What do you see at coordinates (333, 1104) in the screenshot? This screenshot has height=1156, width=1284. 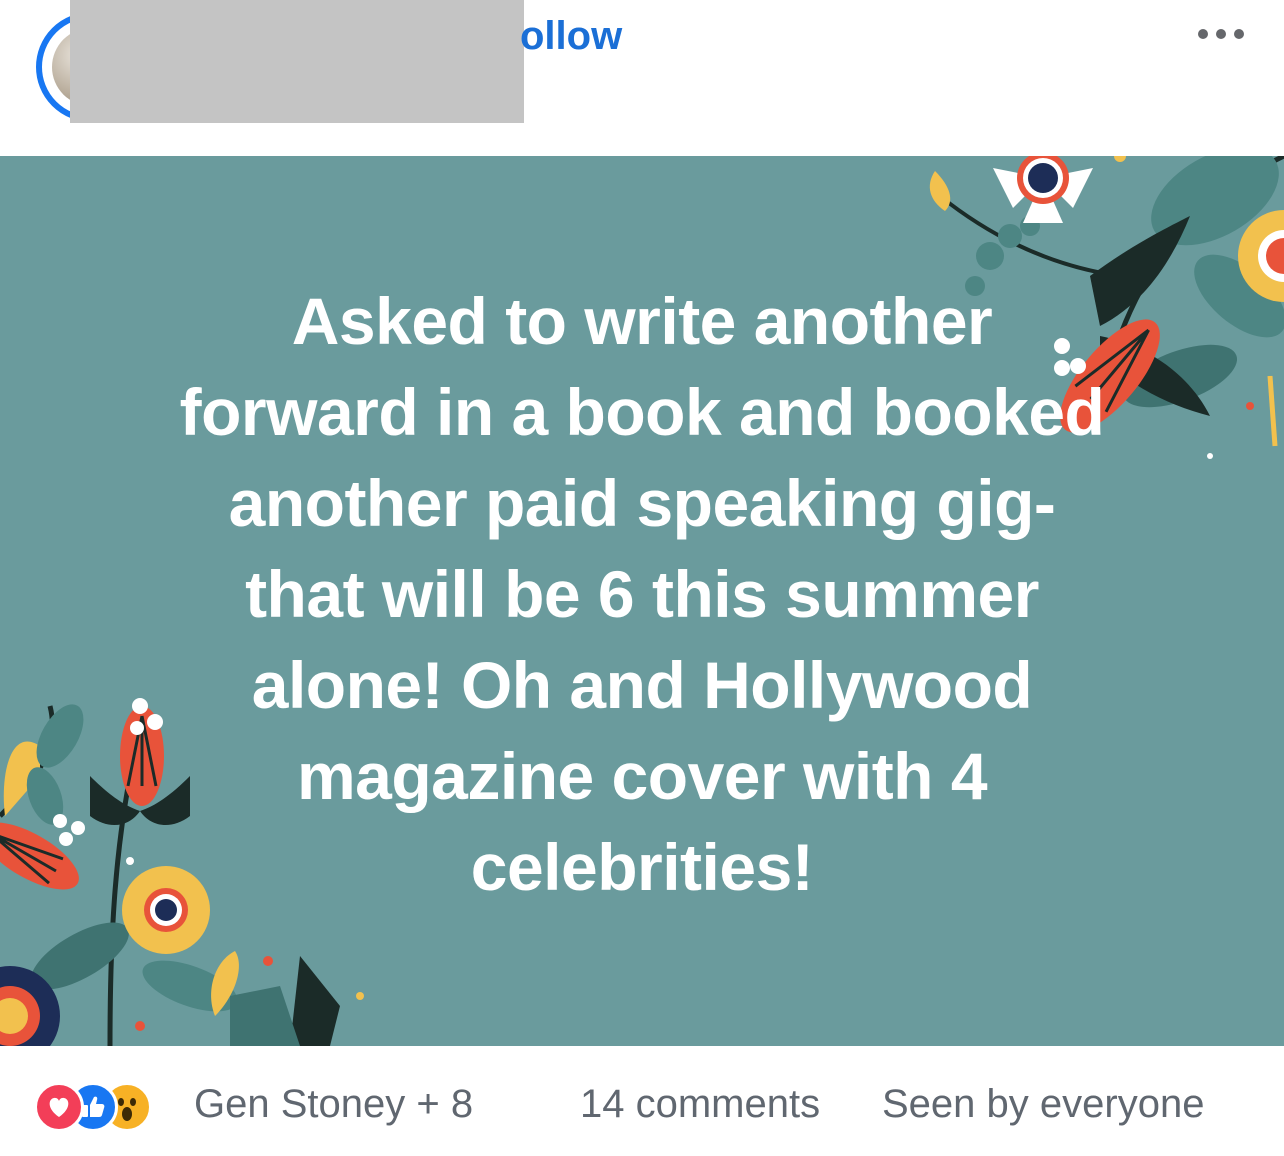 I see `reaction-names: Gen Stoney + 8` at bounding box center [333, 1104].